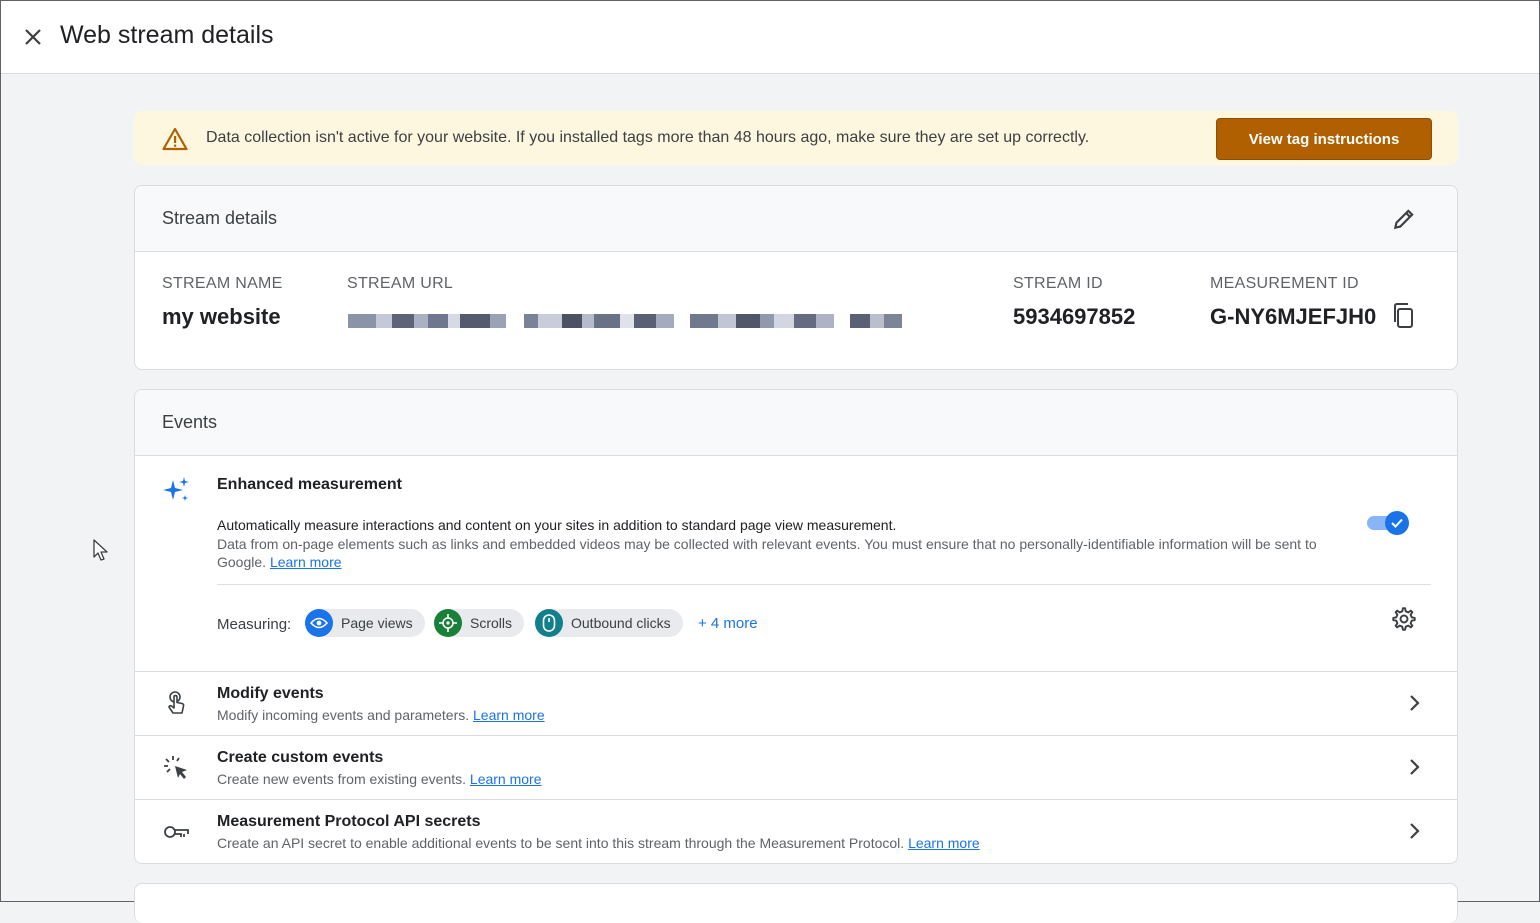 The height and width of the screenshot is (923, 1540). What do you see at coordinates (1324, 139) in the screenshot?
I see `view-tag-instructions-button: View tag instructions` at bounding box center [1324, 139].